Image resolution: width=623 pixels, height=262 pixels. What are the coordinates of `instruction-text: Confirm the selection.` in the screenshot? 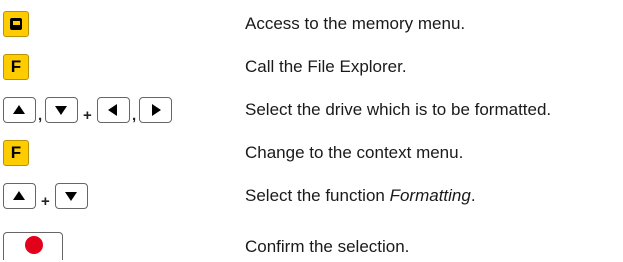 It's located at (327, 246).